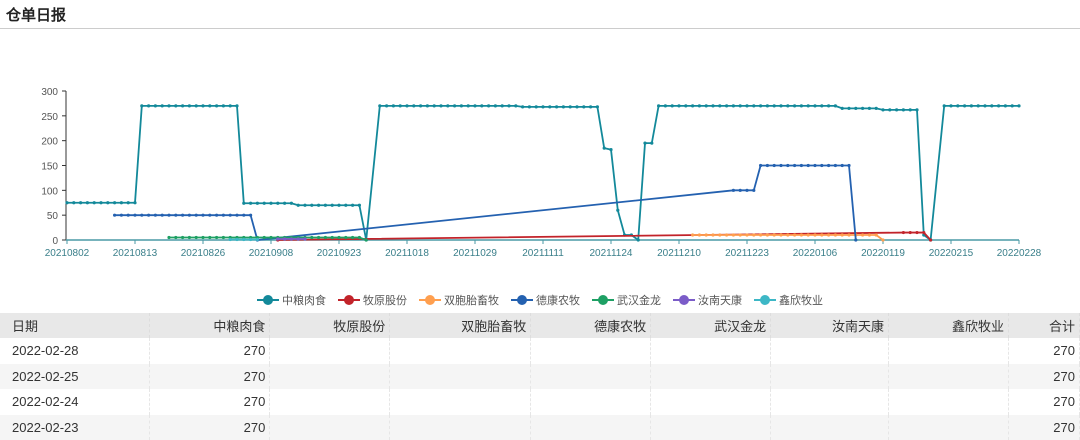  What do you see at coordinates (49, 142) in the screenshot?
I see `y-tick-label: 200` at bounding box center [49, 142].